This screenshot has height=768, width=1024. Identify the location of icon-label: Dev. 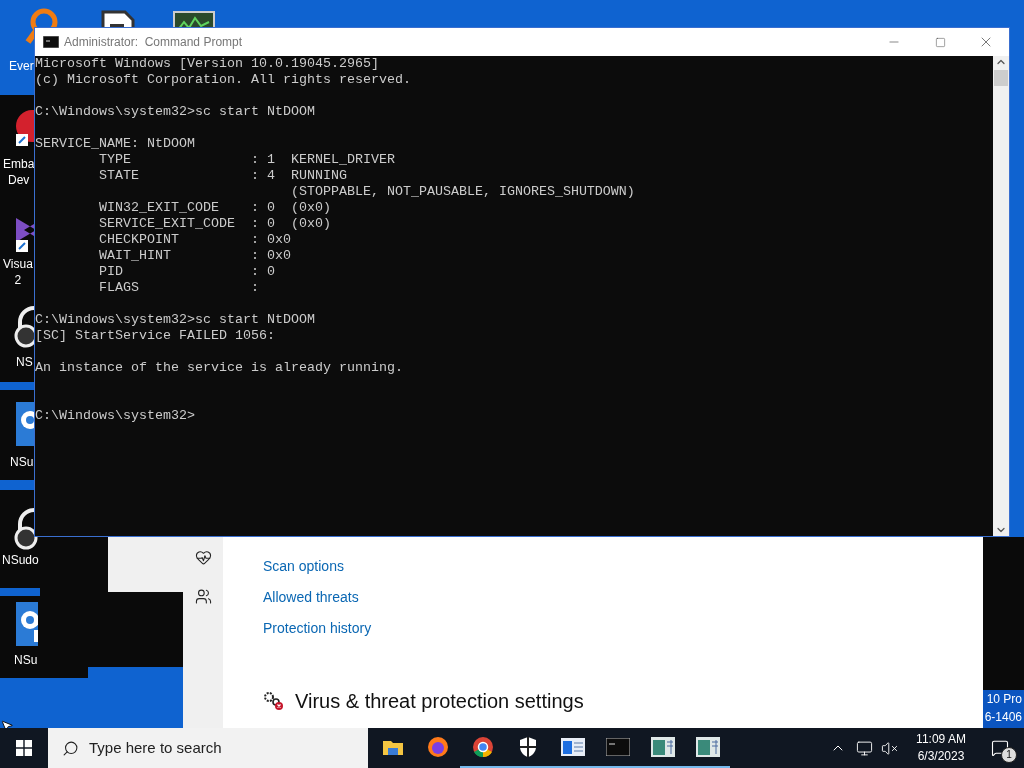
(19, 180).